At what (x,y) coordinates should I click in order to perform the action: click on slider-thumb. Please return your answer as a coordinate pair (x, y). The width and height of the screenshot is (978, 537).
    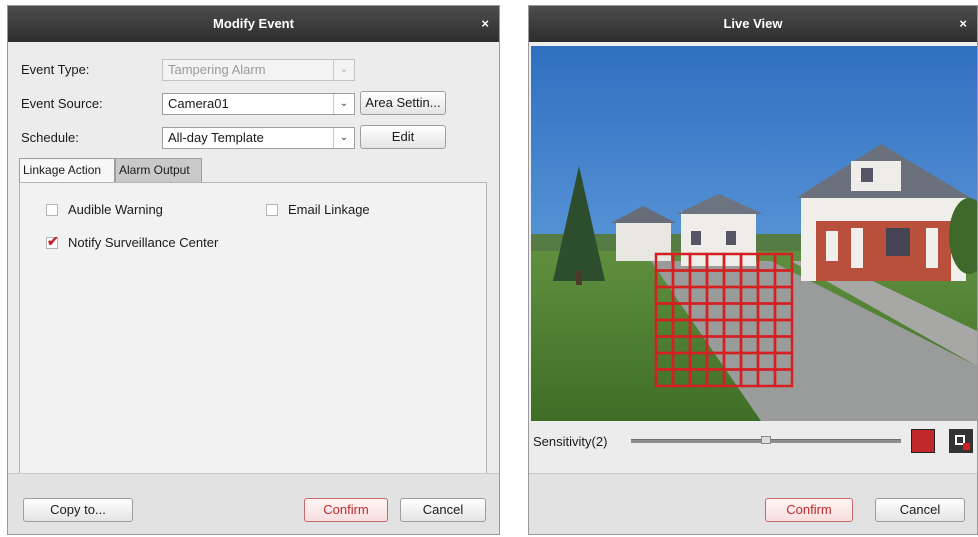
    Looking at the image, I should click on (766, 440).